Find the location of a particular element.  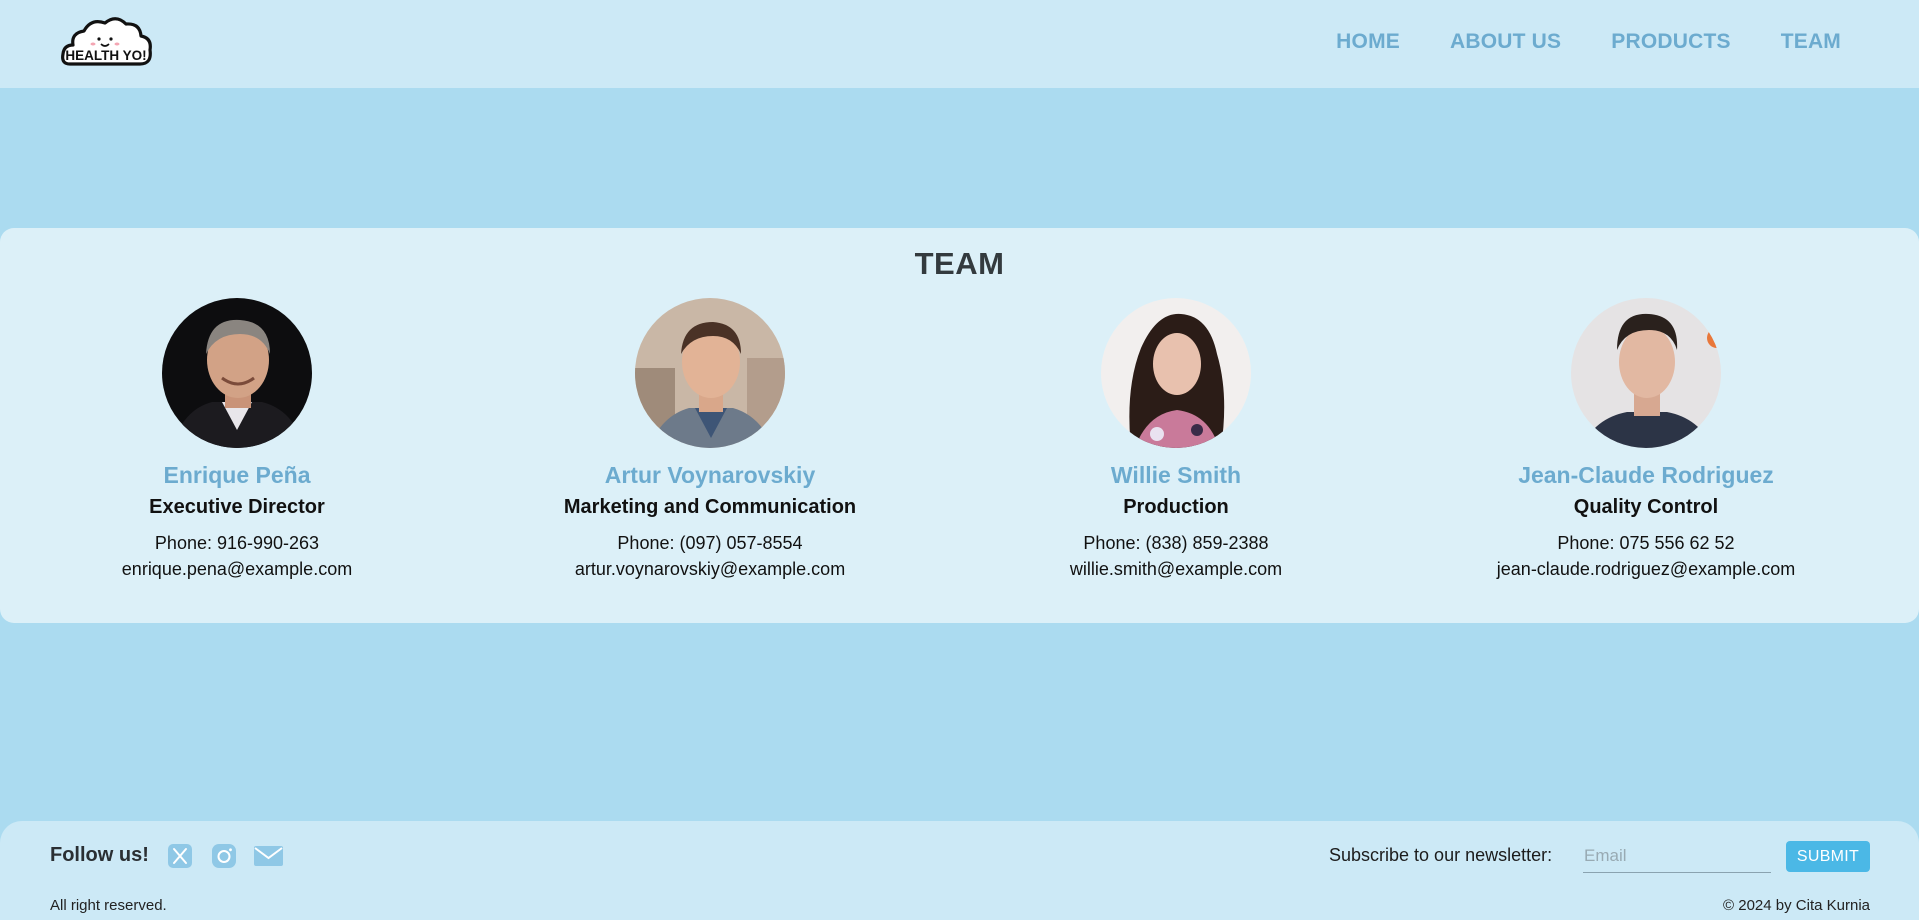

member-role: Quality Control is located at coordinates (1646, 507).